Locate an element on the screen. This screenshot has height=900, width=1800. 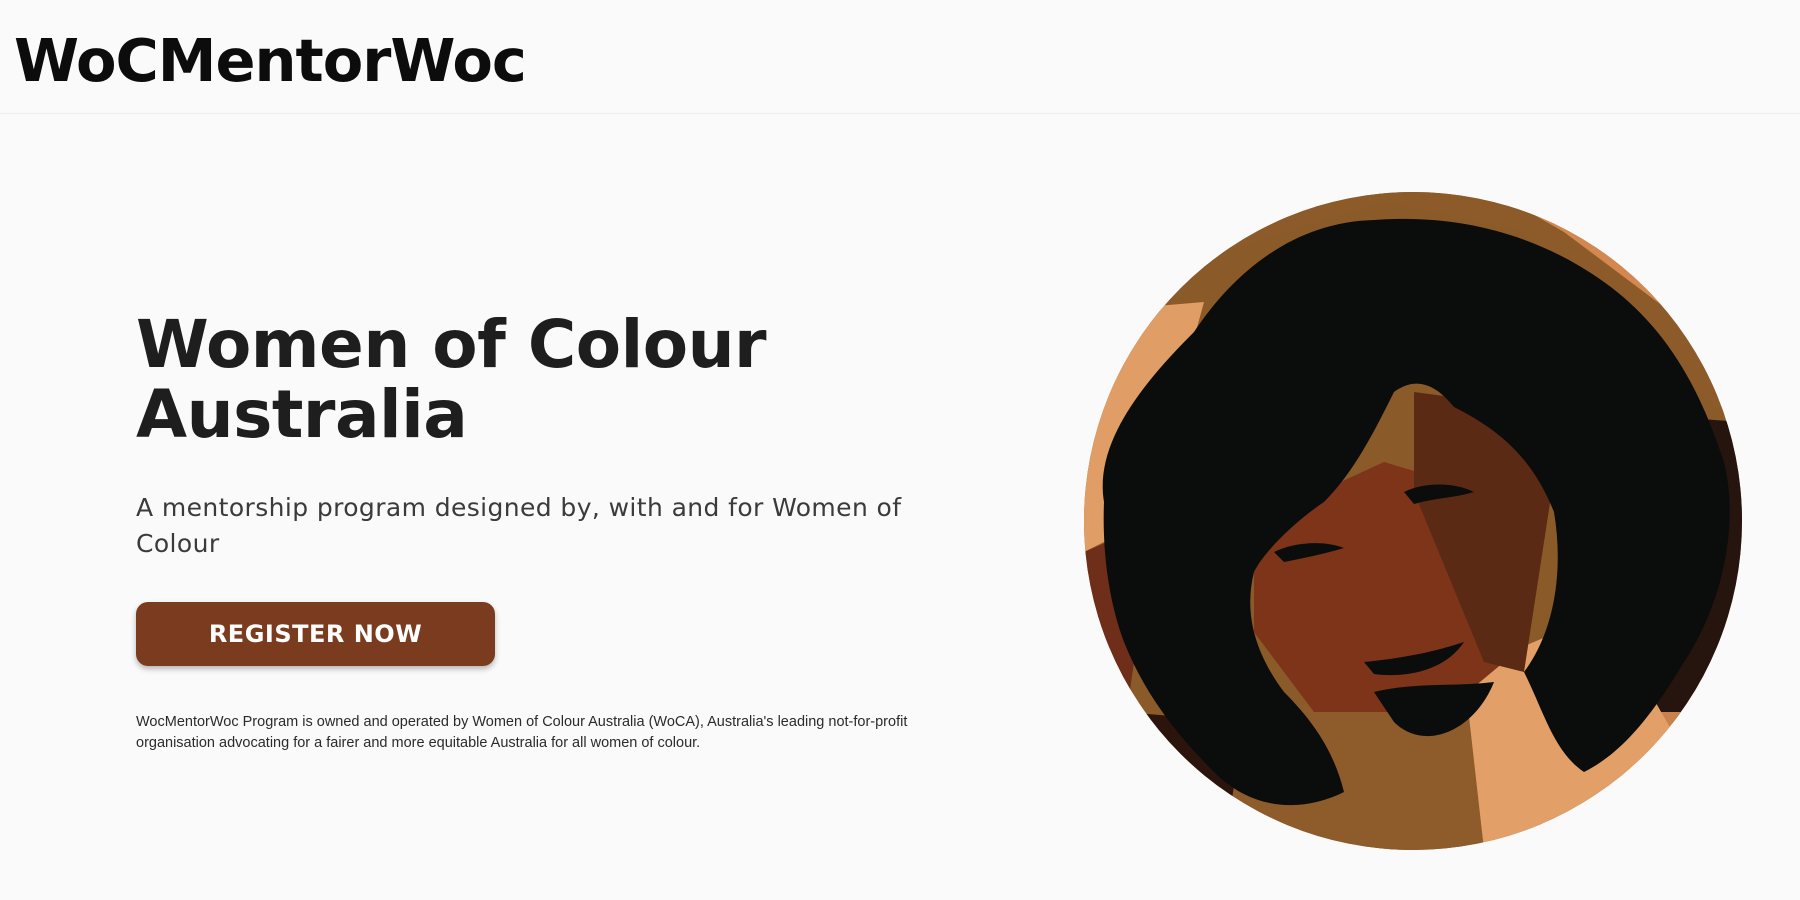
hero-title: Women of Colour Australia is located at coordinates (451, 379).